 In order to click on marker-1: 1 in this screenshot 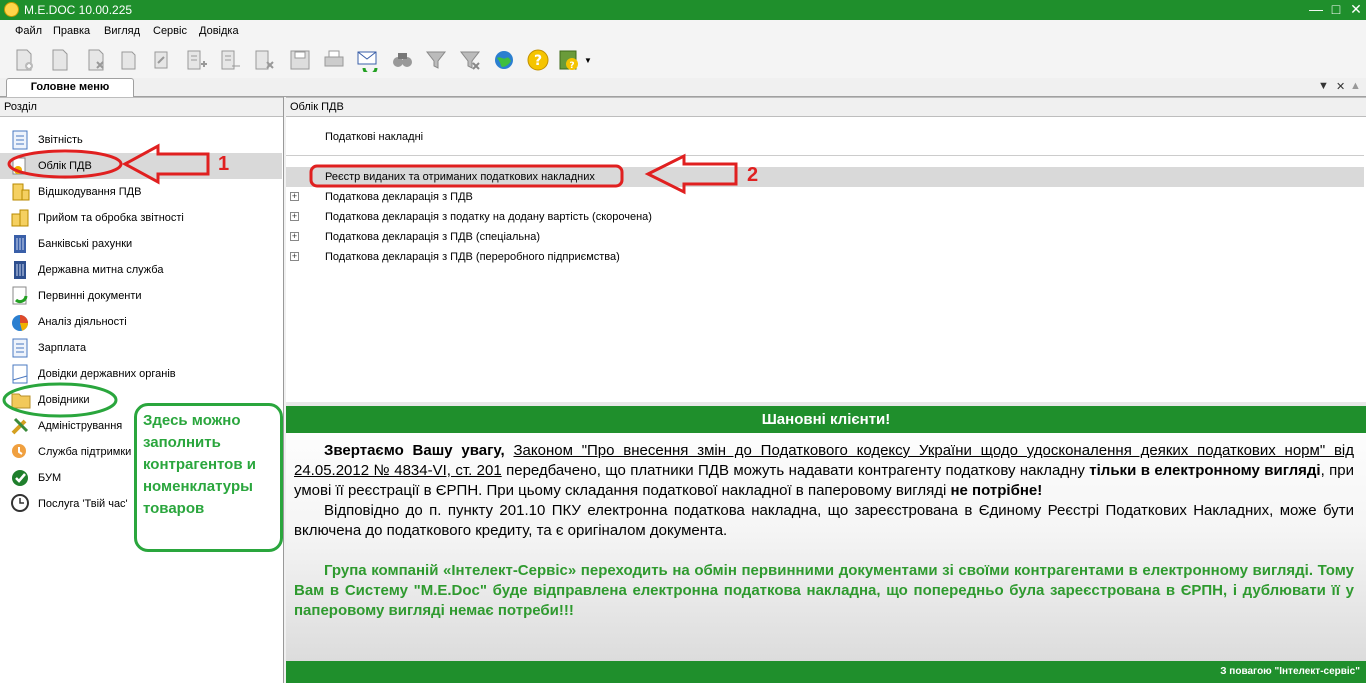, I will do `click(223, 164)`.